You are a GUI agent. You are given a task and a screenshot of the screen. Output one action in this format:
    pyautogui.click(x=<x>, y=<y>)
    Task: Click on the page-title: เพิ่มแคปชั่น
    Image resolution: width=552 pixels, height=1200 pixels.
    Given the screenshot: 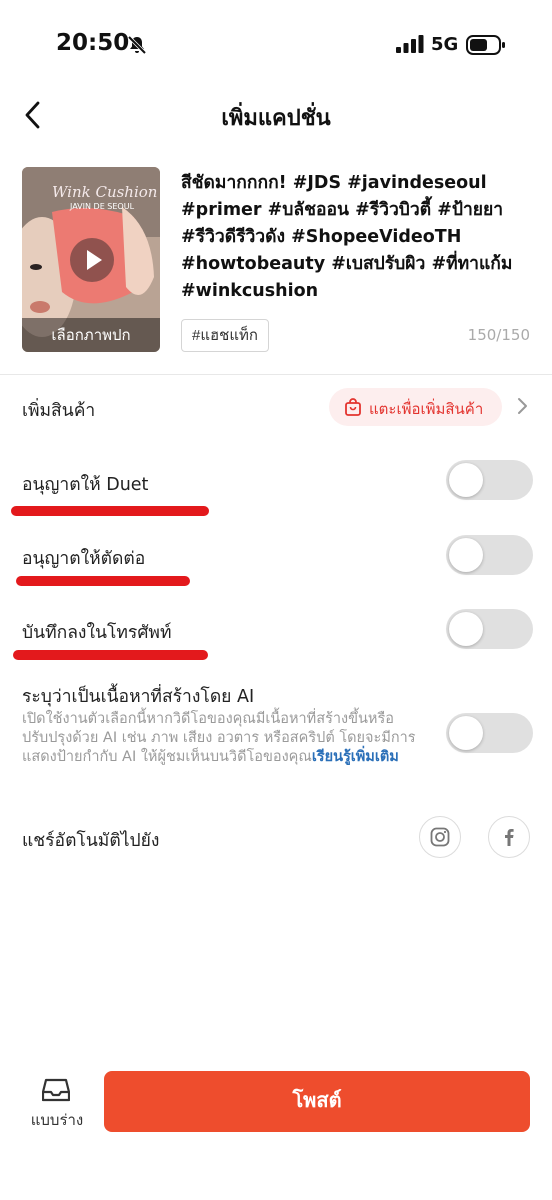 What is the action you would take?
    pyautogui.click(x=276, y=118)
    